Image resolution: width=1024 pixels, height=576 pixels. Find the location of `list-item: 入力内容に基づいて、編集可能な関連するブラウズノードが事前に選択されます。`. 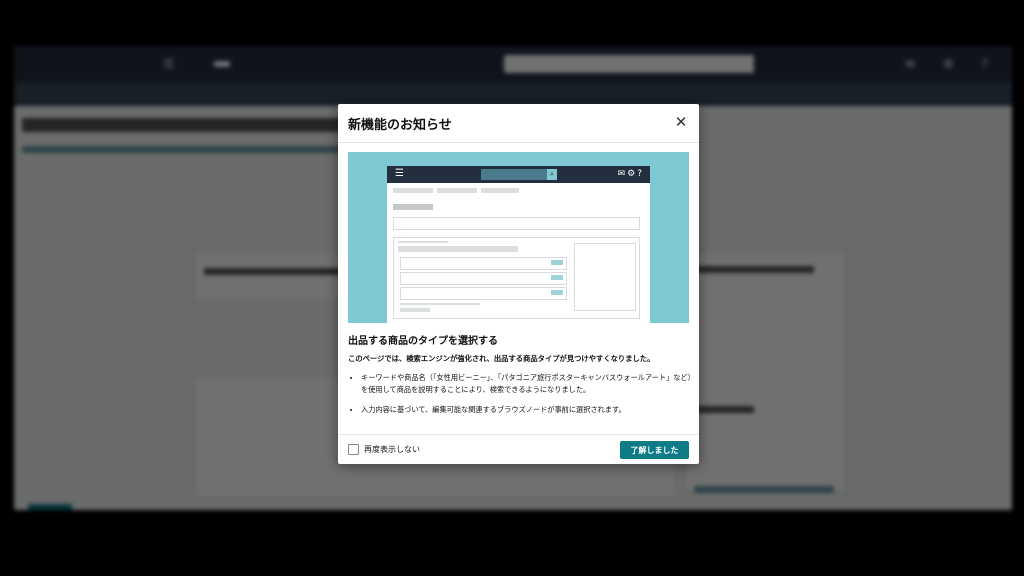

list-item: 入力内容に基づいて、編集可能な関連するブラウズノードが事前に選択されます。 is located at coordinates (531, 410).